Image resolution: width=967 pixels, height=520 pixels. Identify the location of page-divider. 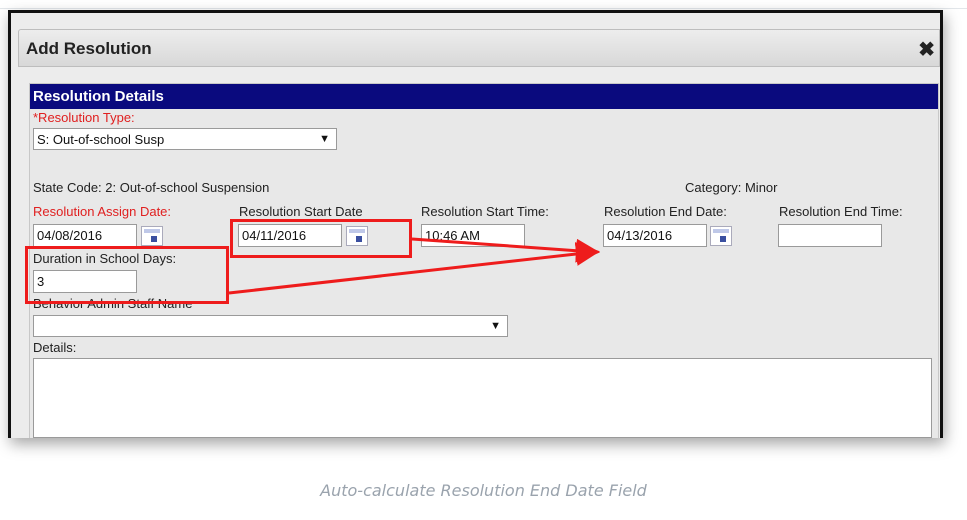
(483, 8).